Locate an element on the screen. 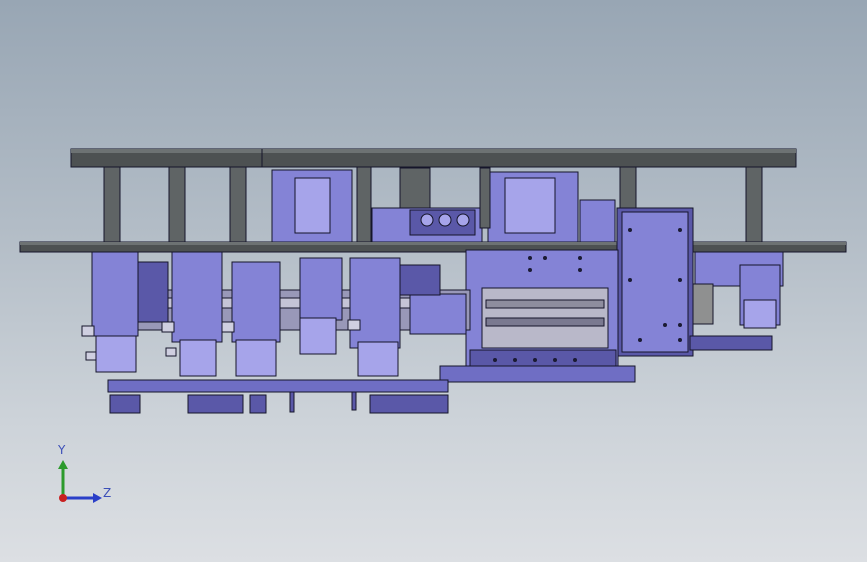  bottom-plate is located at coordinates (433, 247).